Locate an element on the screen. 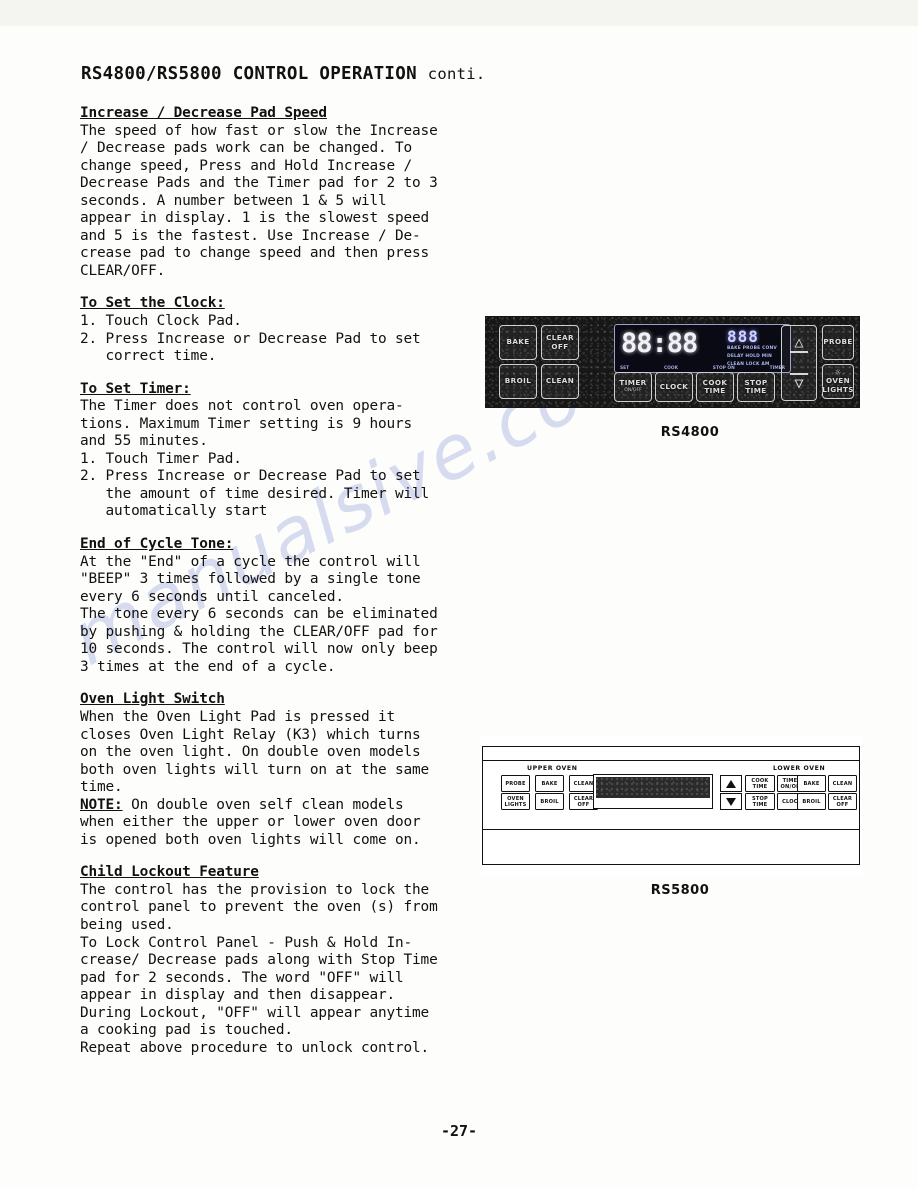 This screenshot has width=918, height=1188. pad-bake: BAKE is located at coordinates (518, 342).